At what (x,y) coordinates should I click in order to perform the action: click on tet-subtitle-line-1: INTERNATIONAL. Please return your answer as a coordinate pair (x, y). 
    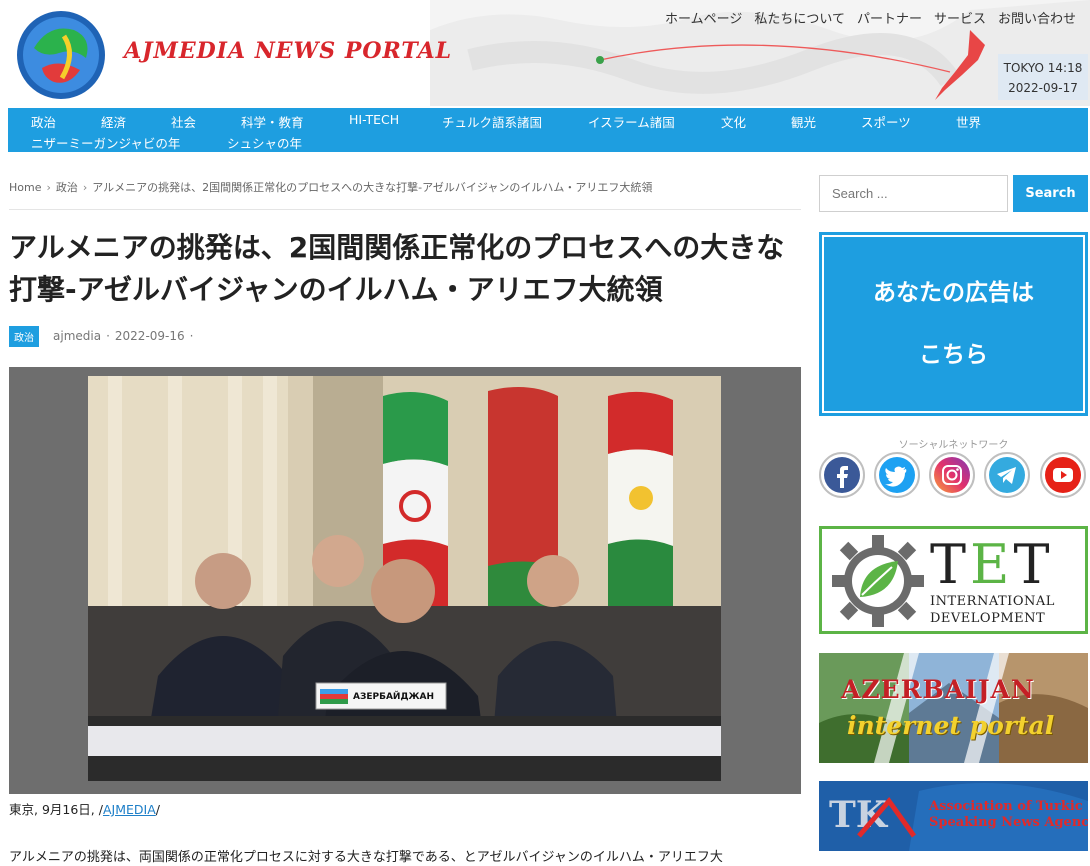
    Looking at the image, I should click on (992, 601).